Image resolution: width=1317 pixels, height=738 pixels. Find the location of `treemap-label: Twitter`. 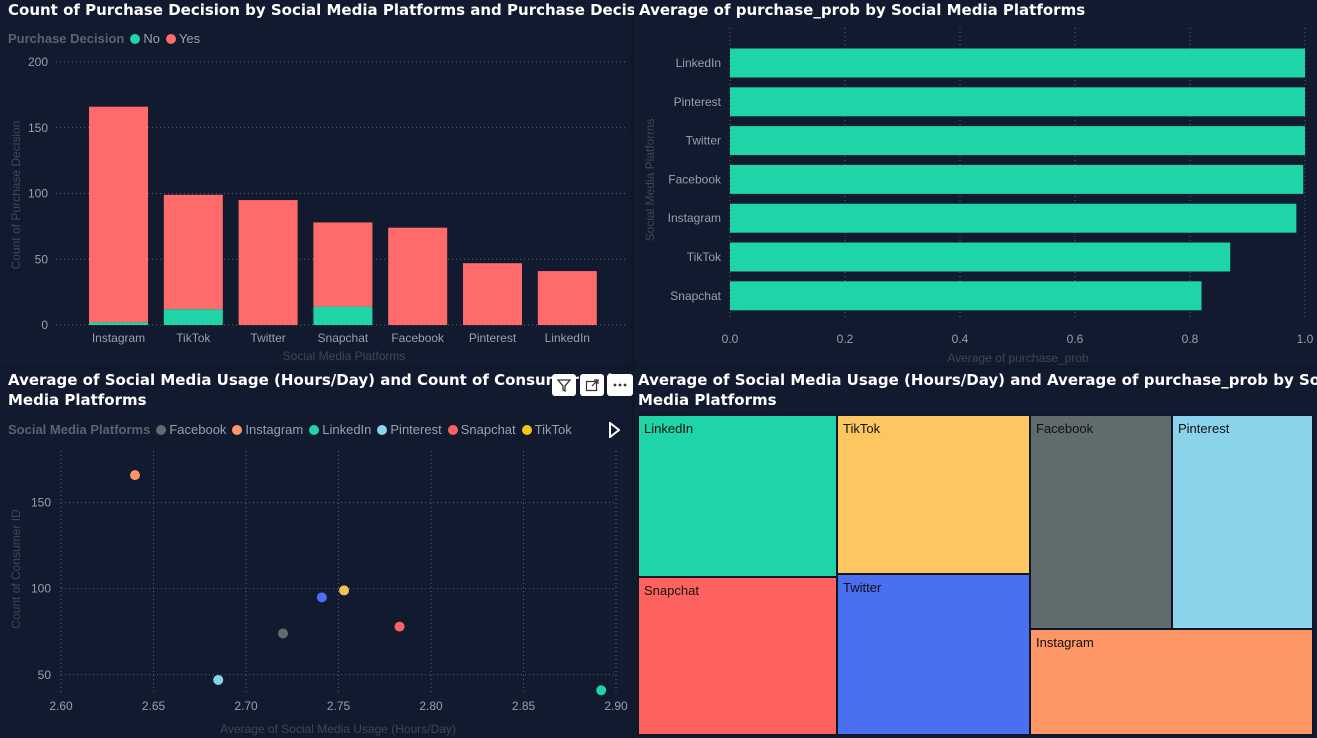

treemap-label: Twitter is located at coordinates (862, 587).